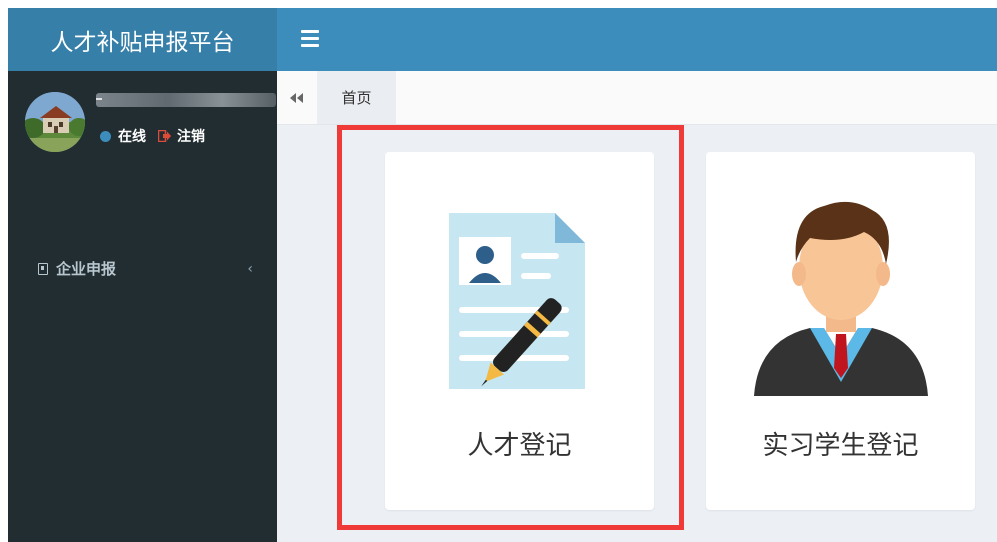 The image size is (997, 542). I want to click on card-talent-registration-label: 人才登记, so click(519, 446).